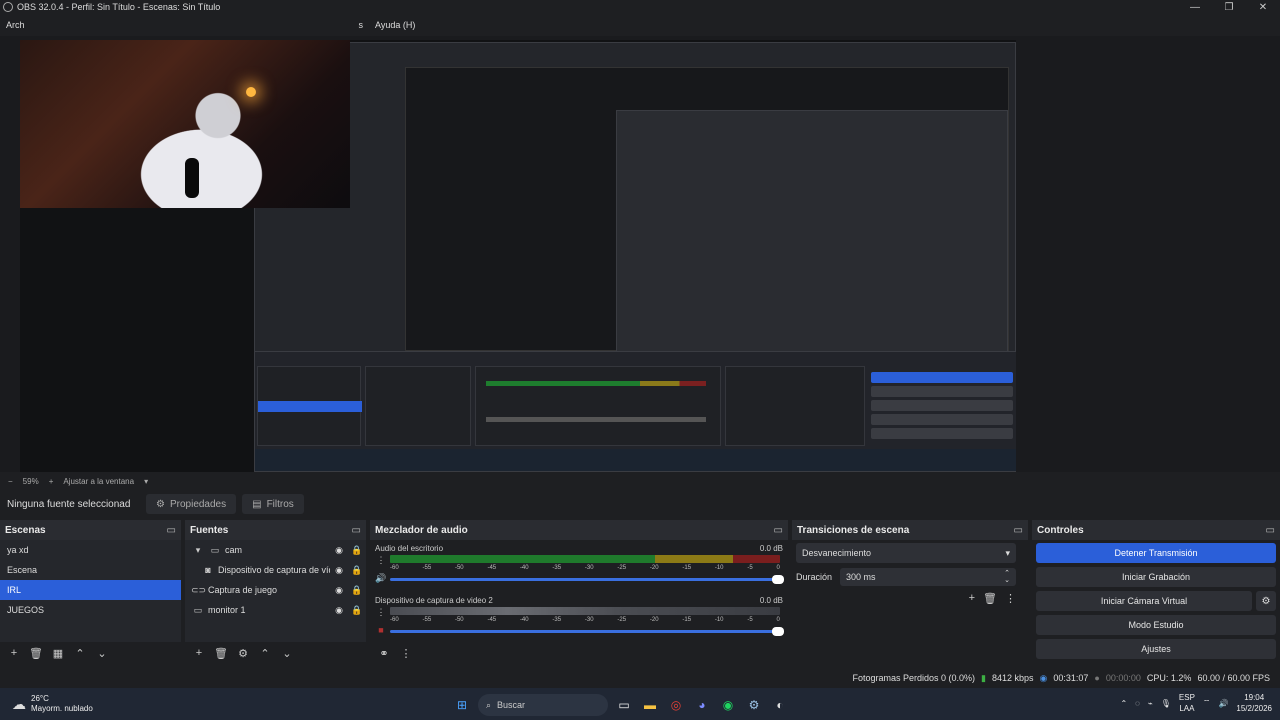 This screenshot has width=1280, height=720. I want to click on scene-item: JUEGOS, so click(90, 610).